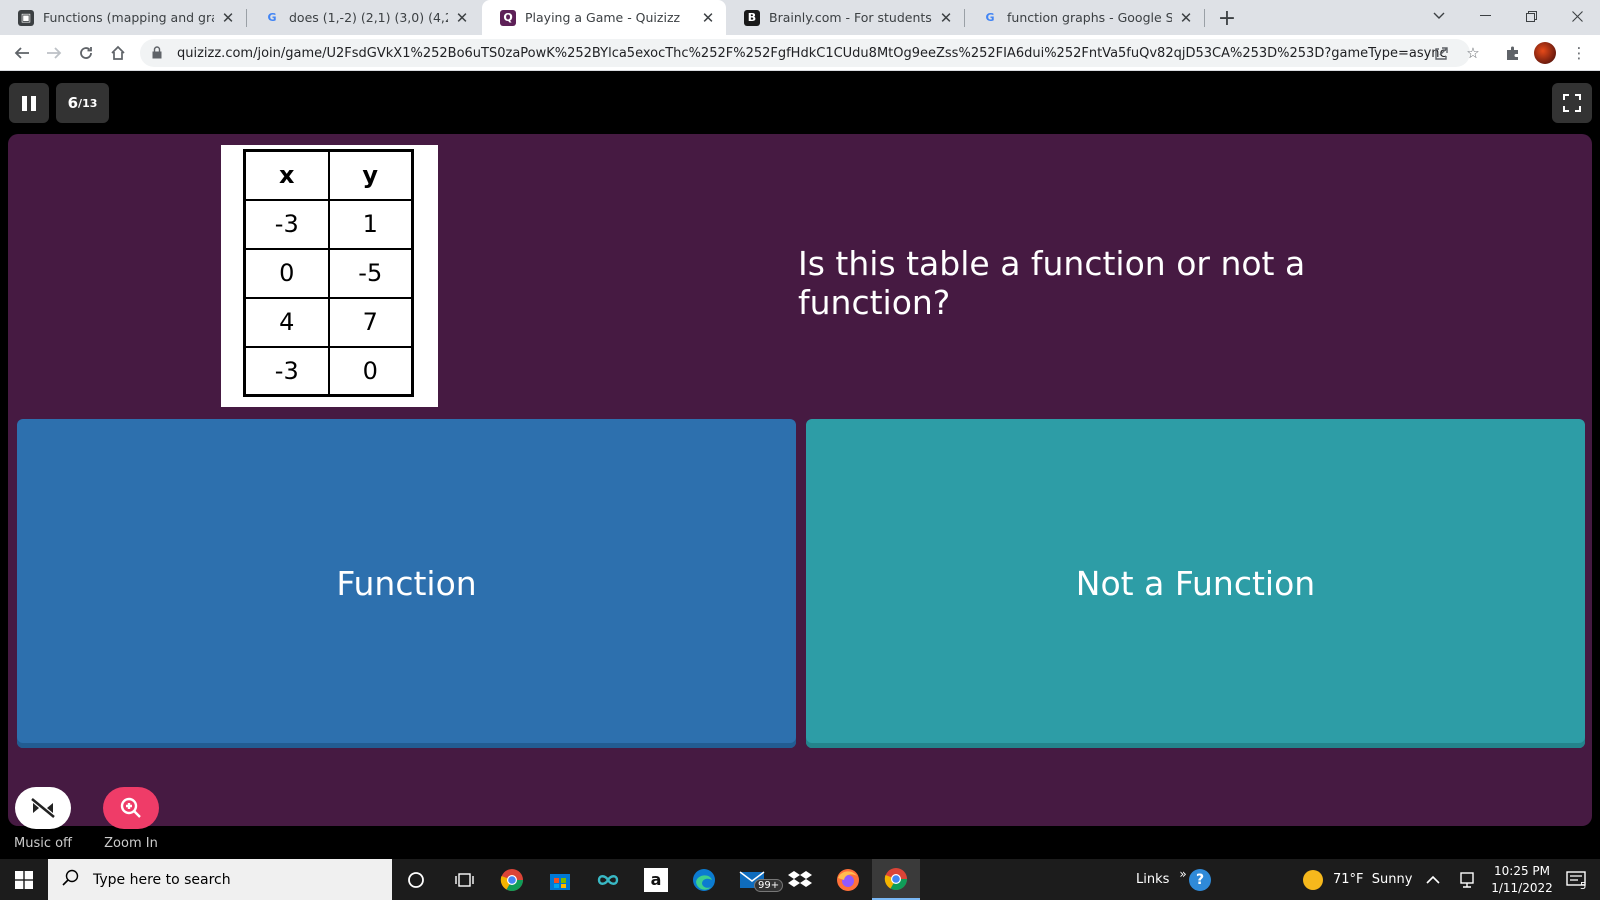 The width and height of the screenshot is (1600, 900). I want to click on taskbar-search-box: Type here to search, so click(220, 879).